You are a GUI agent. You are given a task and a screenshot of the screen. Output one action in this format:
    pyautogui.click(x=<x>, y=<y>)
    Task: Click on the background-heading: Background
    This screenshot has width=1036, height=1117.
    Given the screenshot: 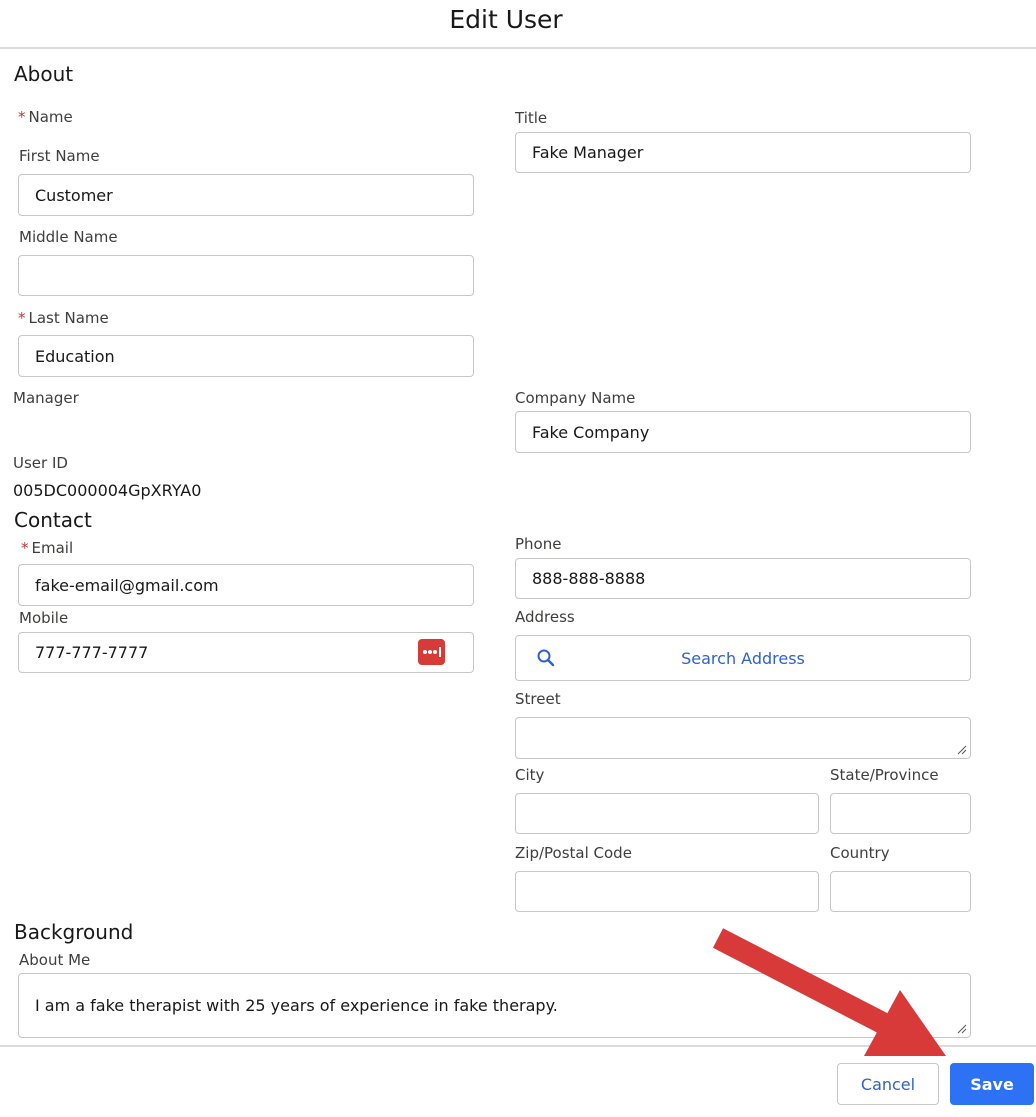 What is the action you would take?
    pyautogui.click(x=74, y=932)
    